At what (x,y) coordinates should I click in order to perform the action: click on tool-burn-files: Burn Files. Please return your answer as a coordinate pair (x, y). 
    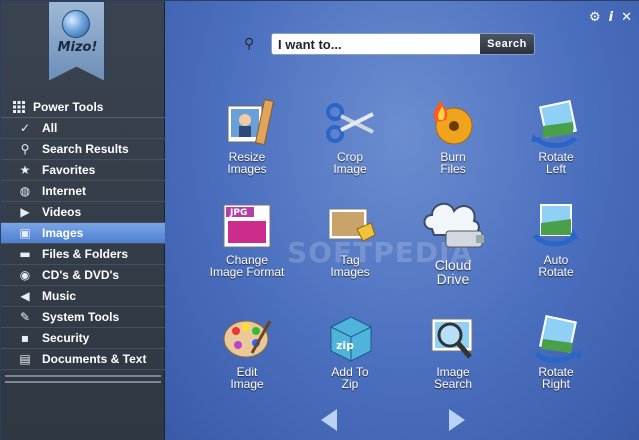
    Looking at the image, I should click on (453, 136).